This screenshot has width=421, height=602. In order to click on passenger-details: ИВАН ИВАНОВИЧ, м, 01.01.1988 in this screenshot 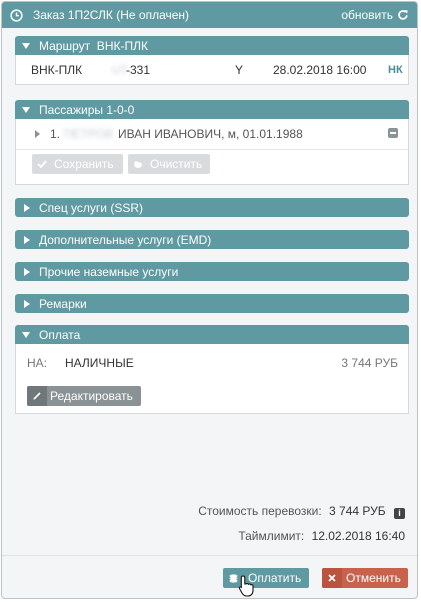, I will do `click(210, 134)`.